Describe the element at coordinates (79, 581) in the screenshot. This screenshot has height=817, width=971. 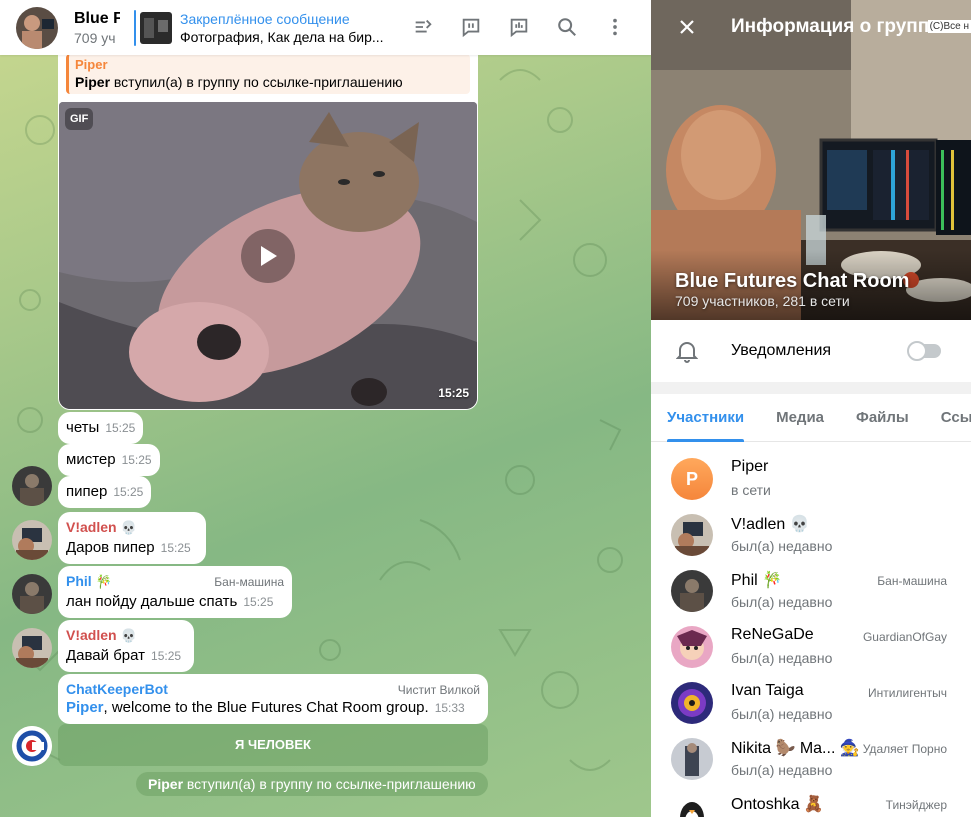
I see `message-sender: Phil` at that location.